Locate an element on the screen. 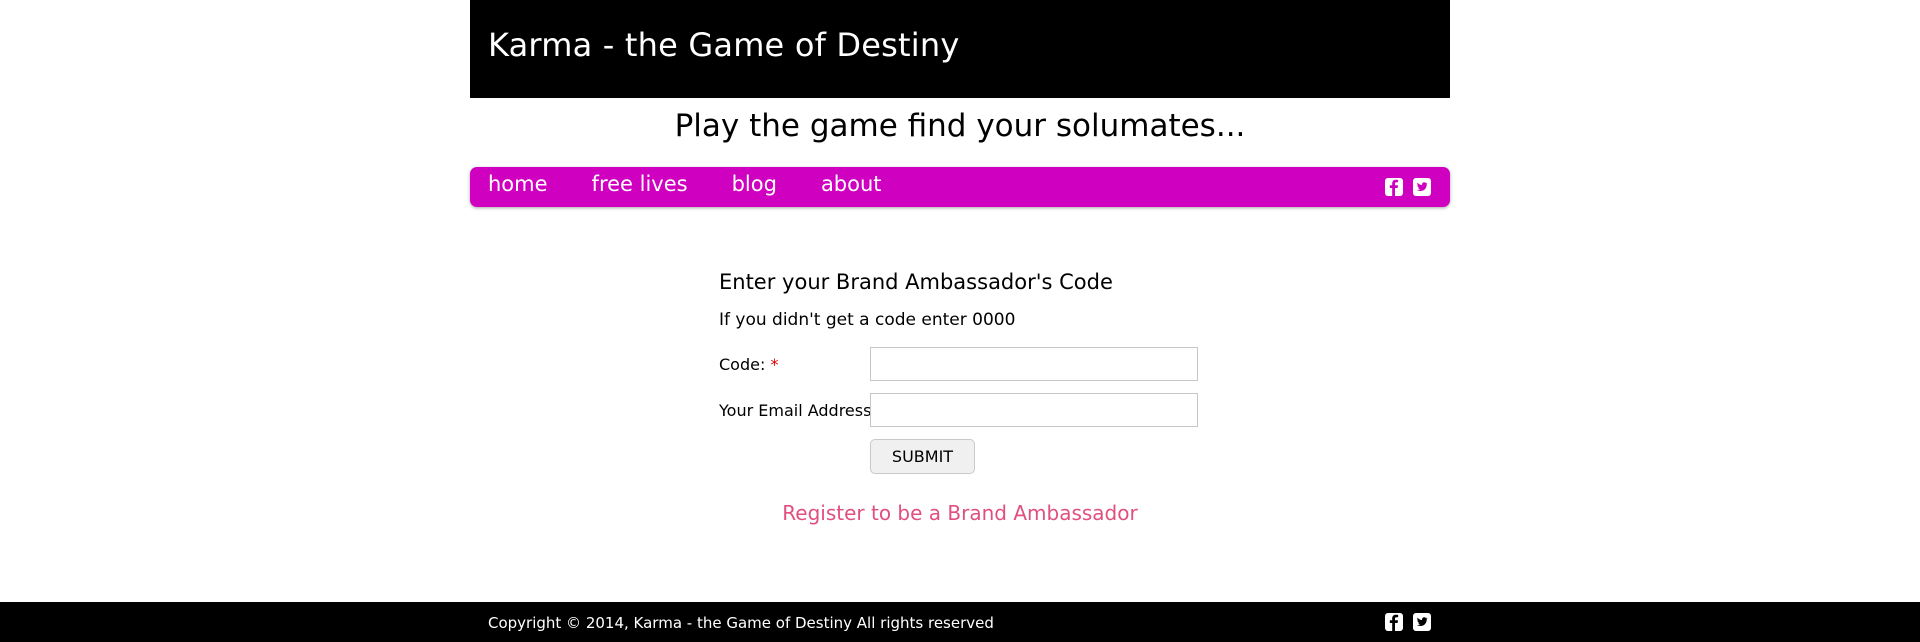 This screenshot has height=642, width=1920. email-label-text: Your Email Address: is located at coordinates (798, 410).